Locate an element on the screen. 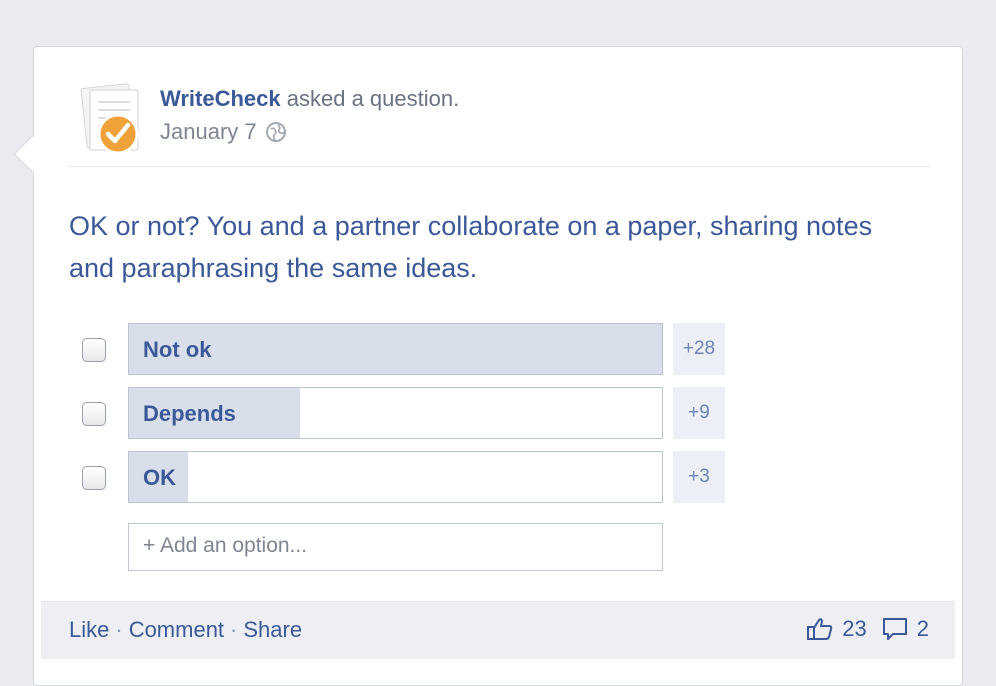 Image resolution: width=996 pixels, height=686 pixels. comments-count: 2 is located at coordinates (923, 629).